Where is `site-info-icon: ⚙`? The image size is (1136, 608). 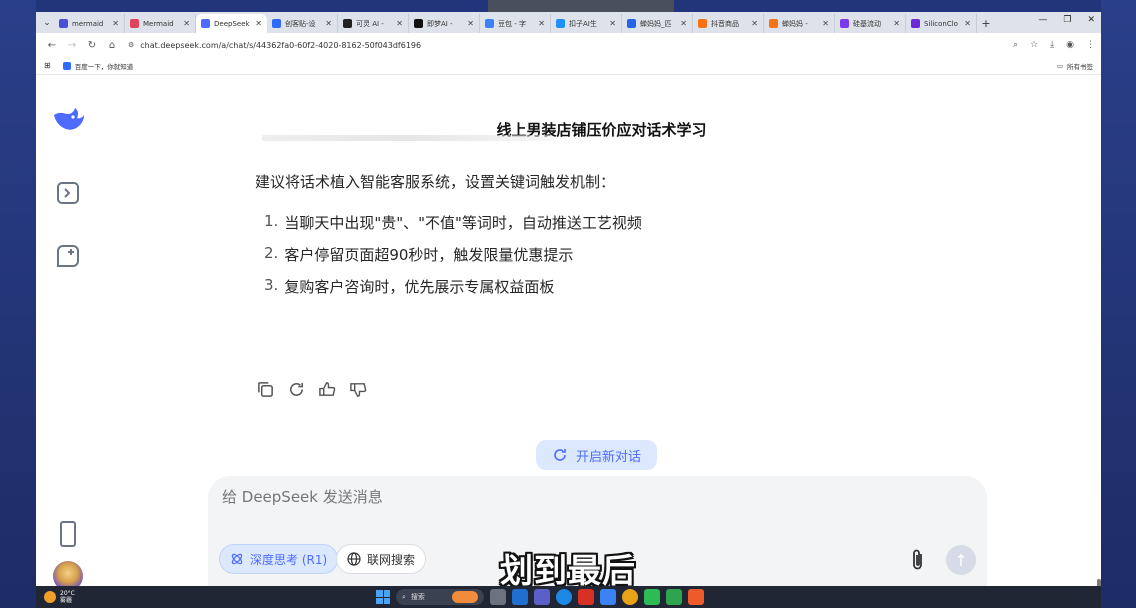
site-info-icon: ⚙ is located at coordinates (131, 45).